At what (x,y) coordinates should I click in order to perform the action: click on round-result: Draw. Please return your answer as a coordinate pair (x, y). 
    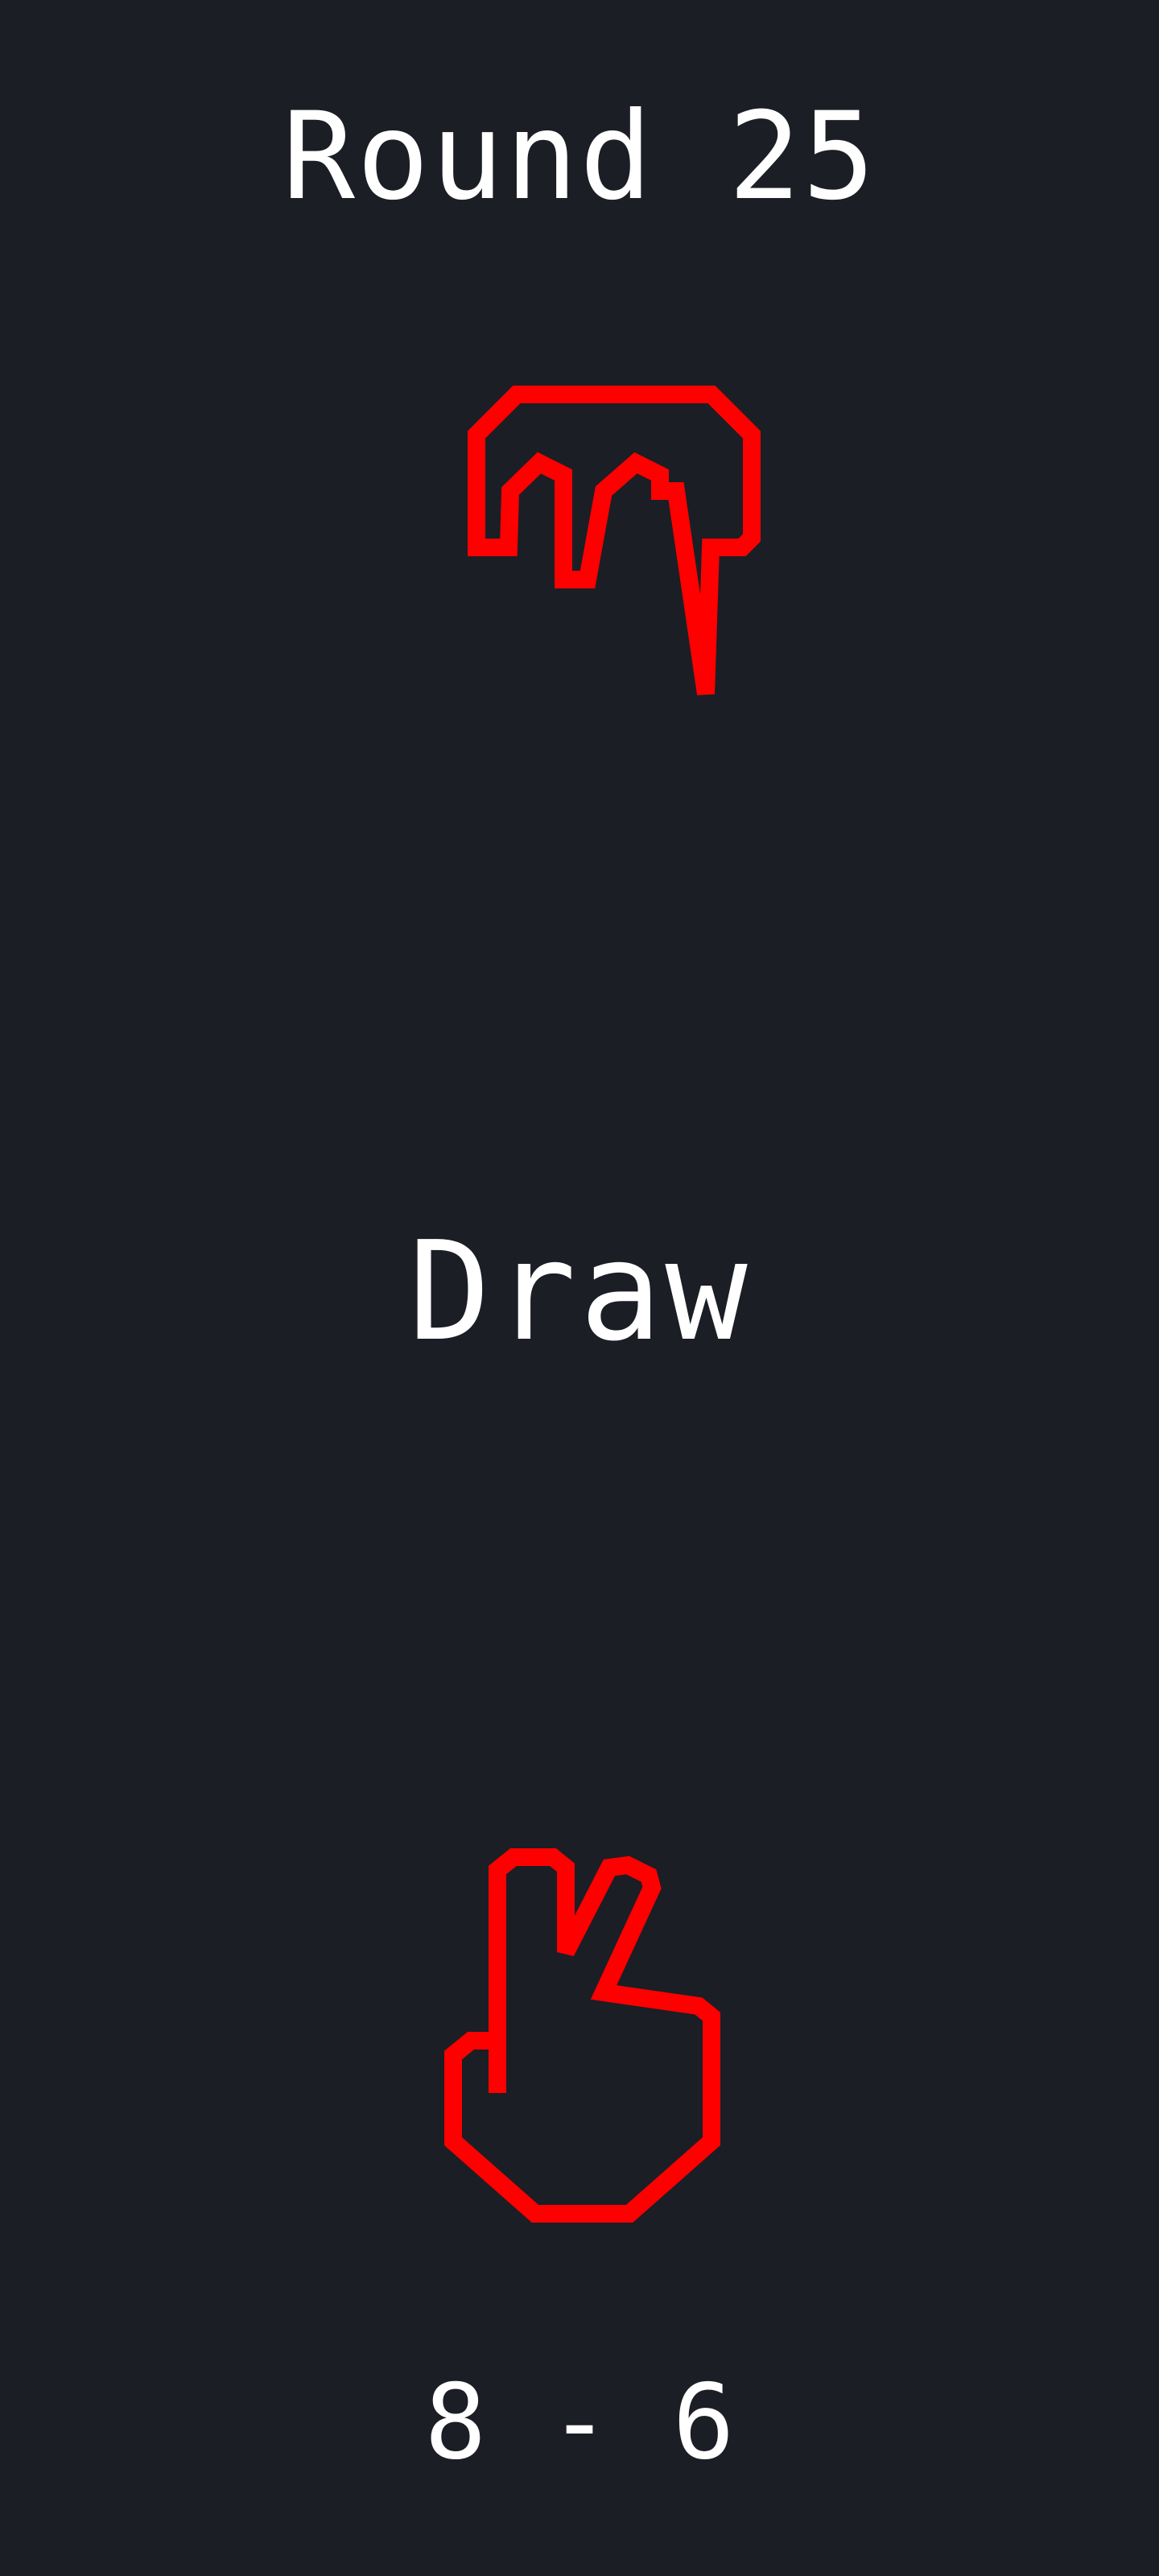
    Looking at the image, I should click on (579, 1292).